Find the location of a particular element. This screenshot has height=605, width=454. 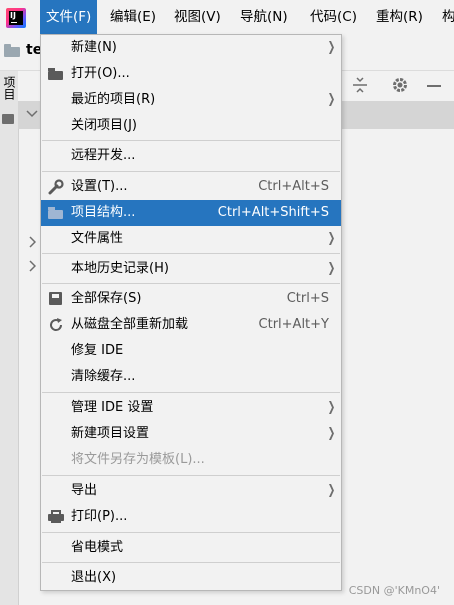

project-folder-icon is located at coordinates (12, 50).